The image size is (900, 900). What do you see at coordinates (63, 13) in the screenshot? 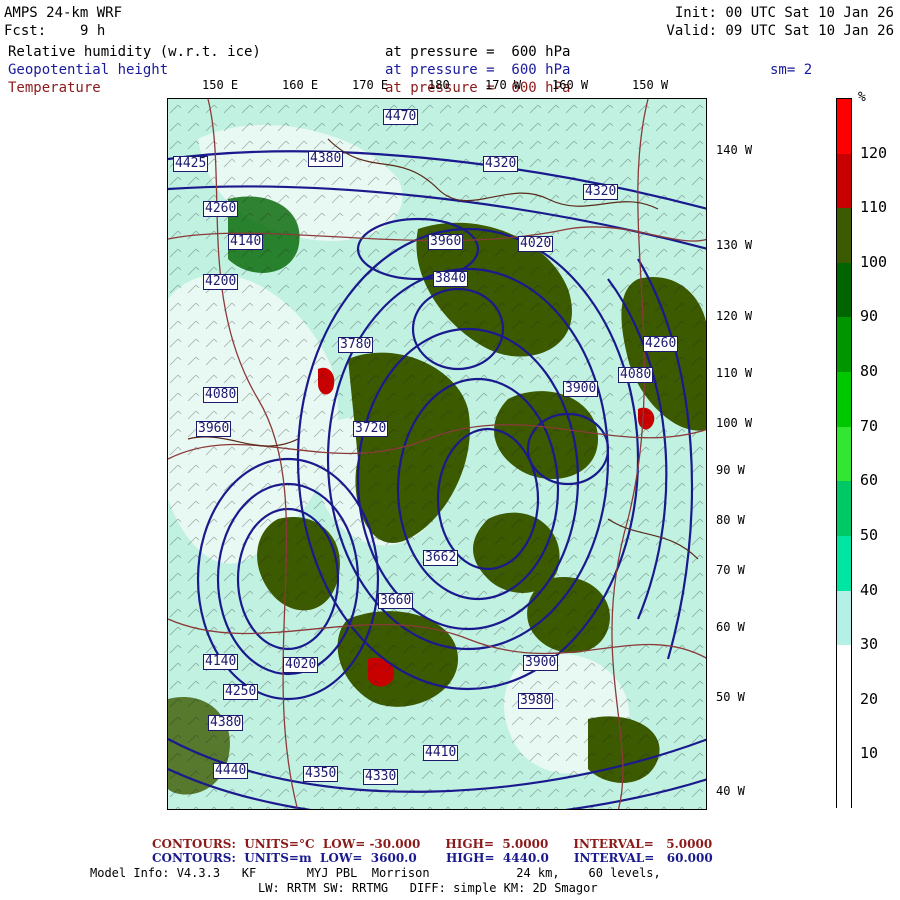
I see `model-title: AMPS 24-km WRF` at bounding box center [63, 13].